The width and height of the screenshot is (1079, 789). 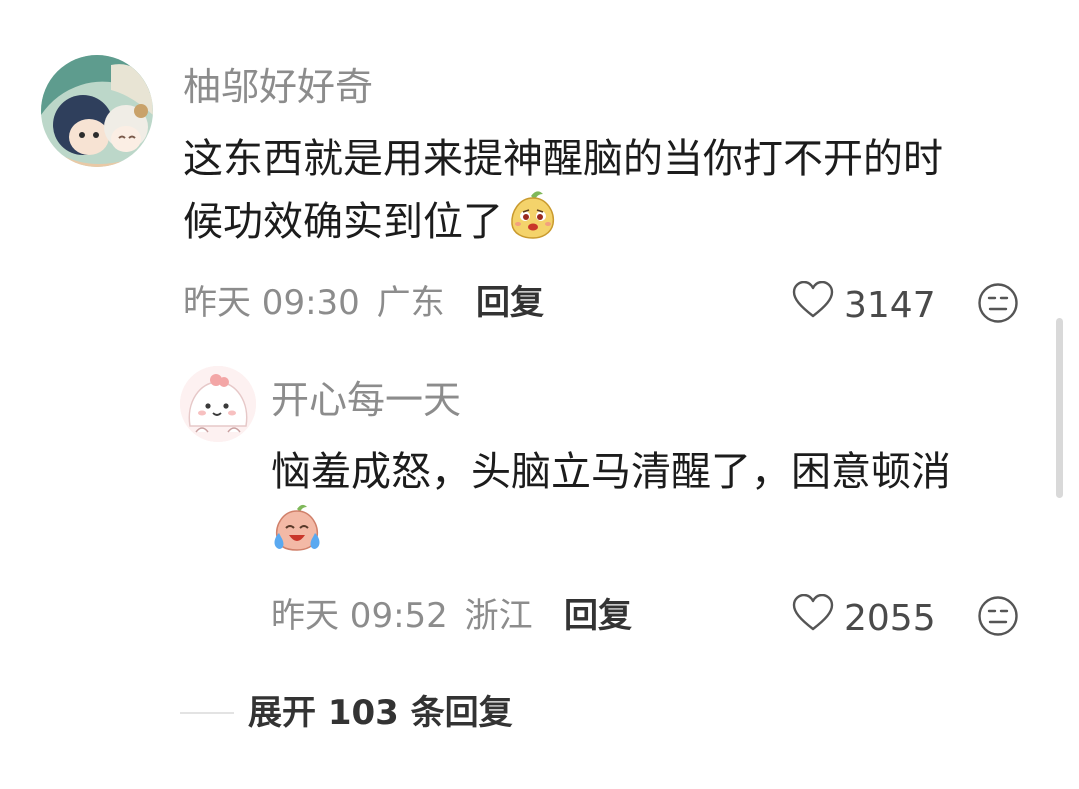 I want to click on like-count: 3147, so click(x=890, y=305).